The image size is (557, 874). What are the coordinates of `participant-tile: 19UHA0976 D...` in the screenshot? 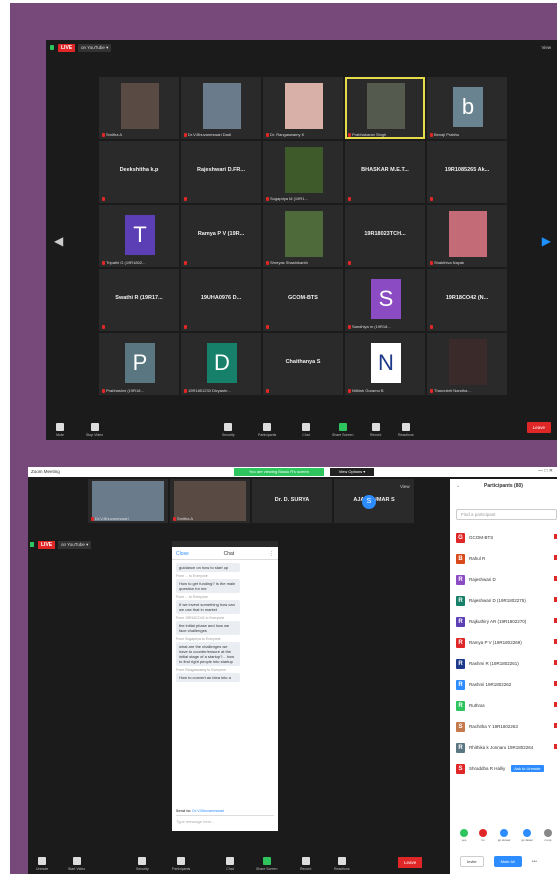 It's located at (221, 300).